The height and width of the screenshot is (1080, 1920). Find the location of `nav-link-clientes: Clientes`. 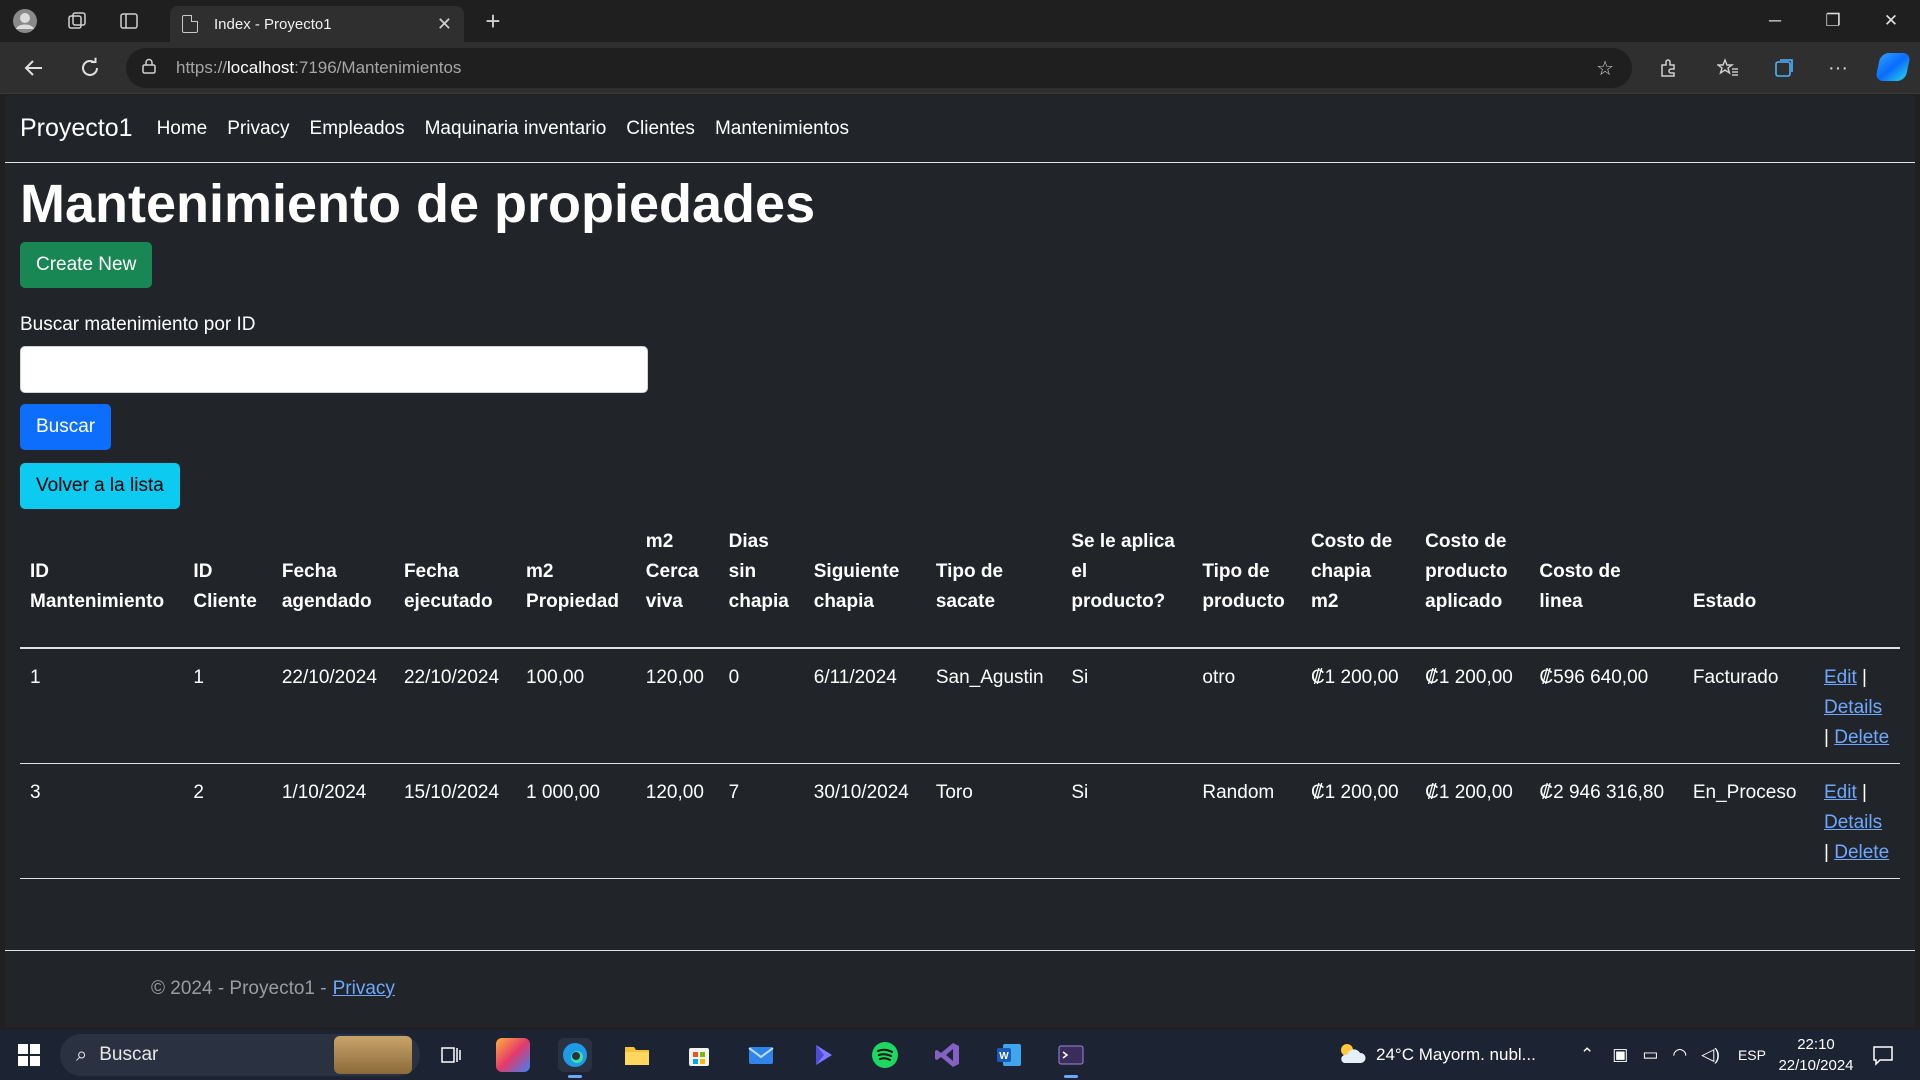

nav-link-clientes: Clientes is located at coordinates (660, 129).